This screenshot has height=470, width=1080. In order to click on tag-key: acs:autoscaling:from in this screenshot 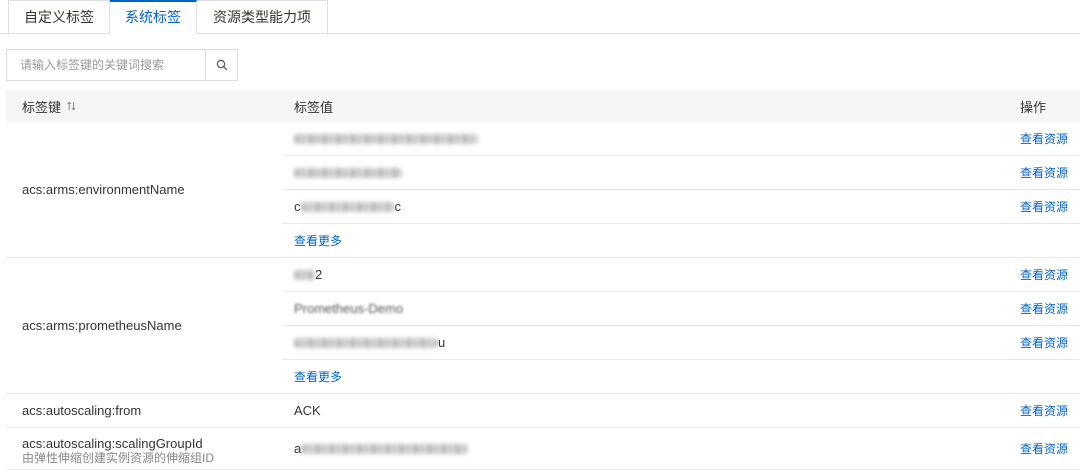, I will do `click(82, 410)`.